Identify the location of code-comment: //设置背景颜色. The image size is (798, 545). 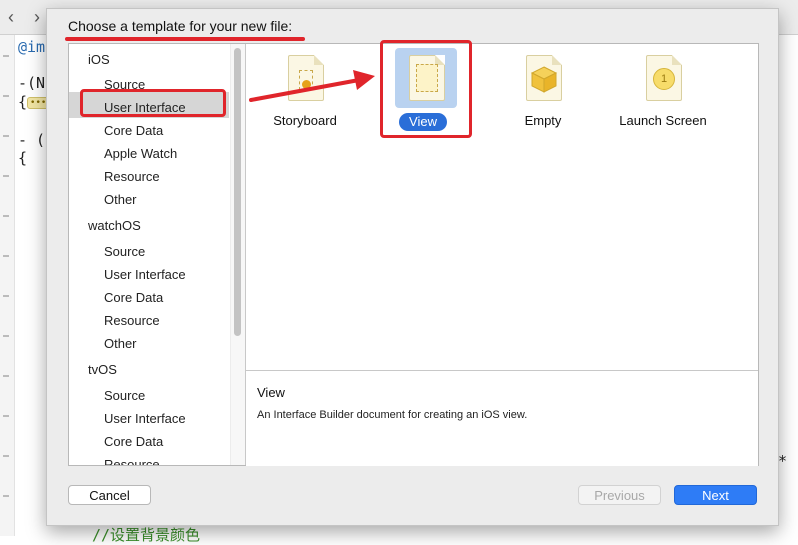
(146, 535).